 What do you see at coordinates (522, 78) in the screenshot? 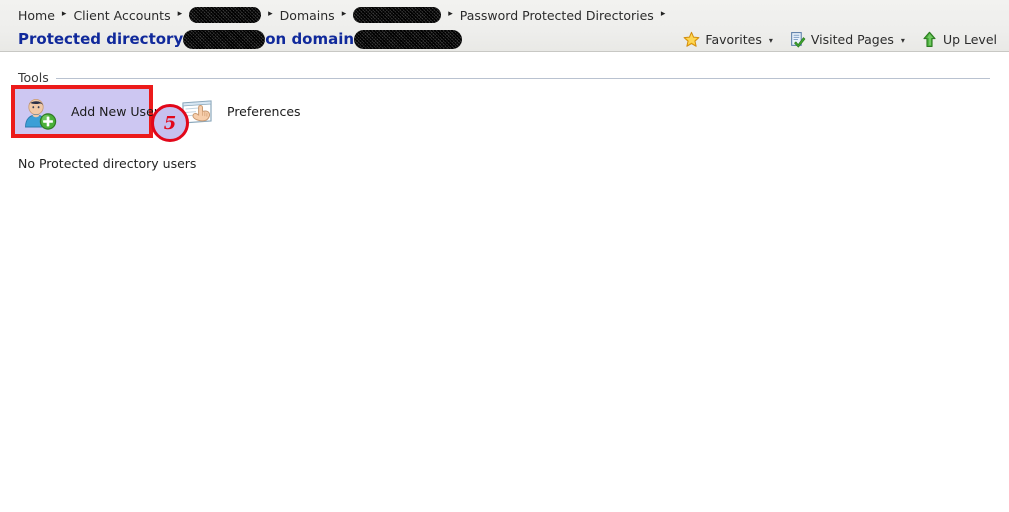
I see `section-divider` at bounding box center [522, 78].